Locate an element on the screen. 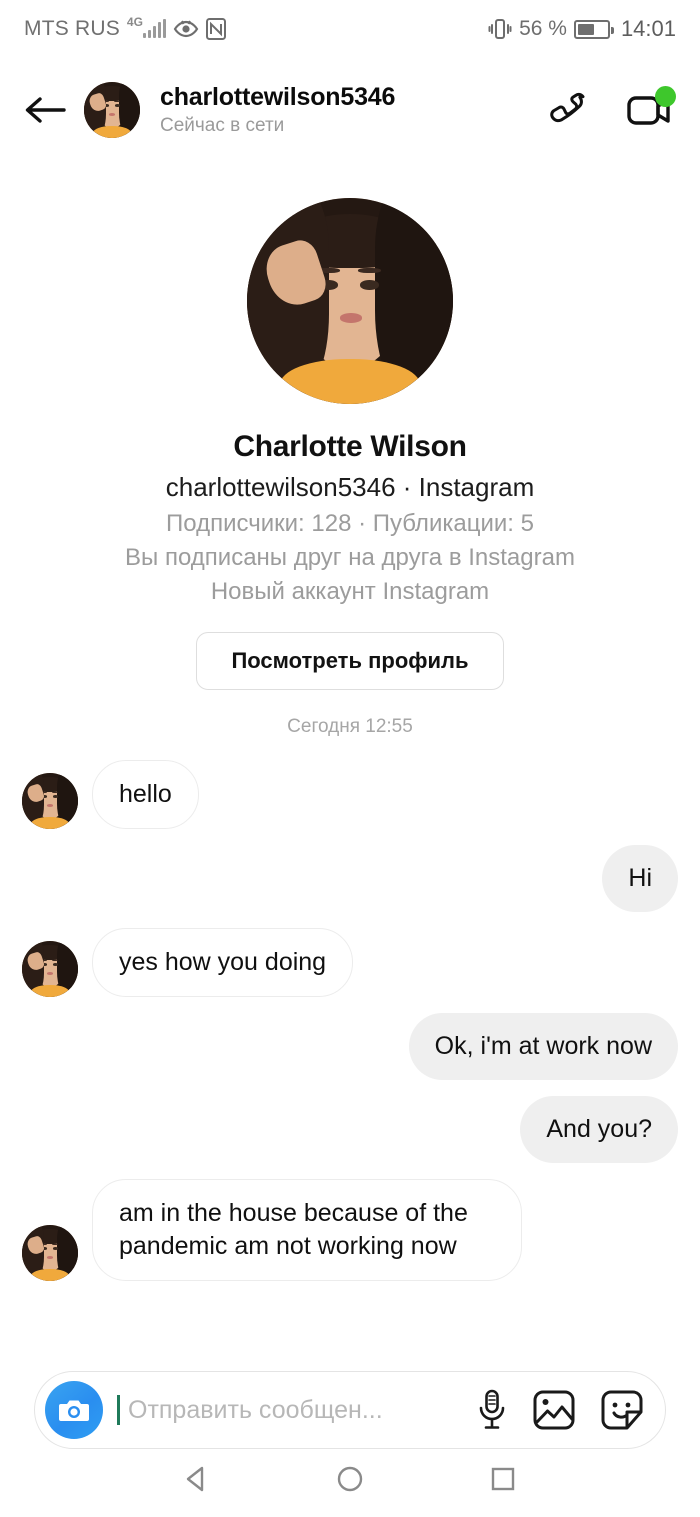 This screenshot has height=1517, width=700. conversation-daystamp: Сегодня 12:55 is located at coordinates (350, 726).